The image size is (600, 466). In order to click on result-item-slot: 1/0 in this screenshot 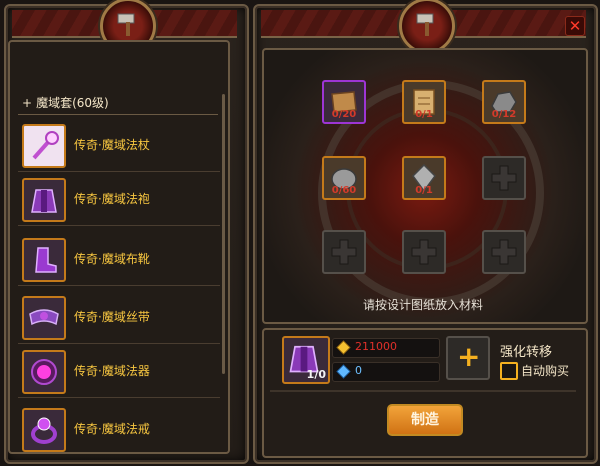, I will do `click(306, 360)`.